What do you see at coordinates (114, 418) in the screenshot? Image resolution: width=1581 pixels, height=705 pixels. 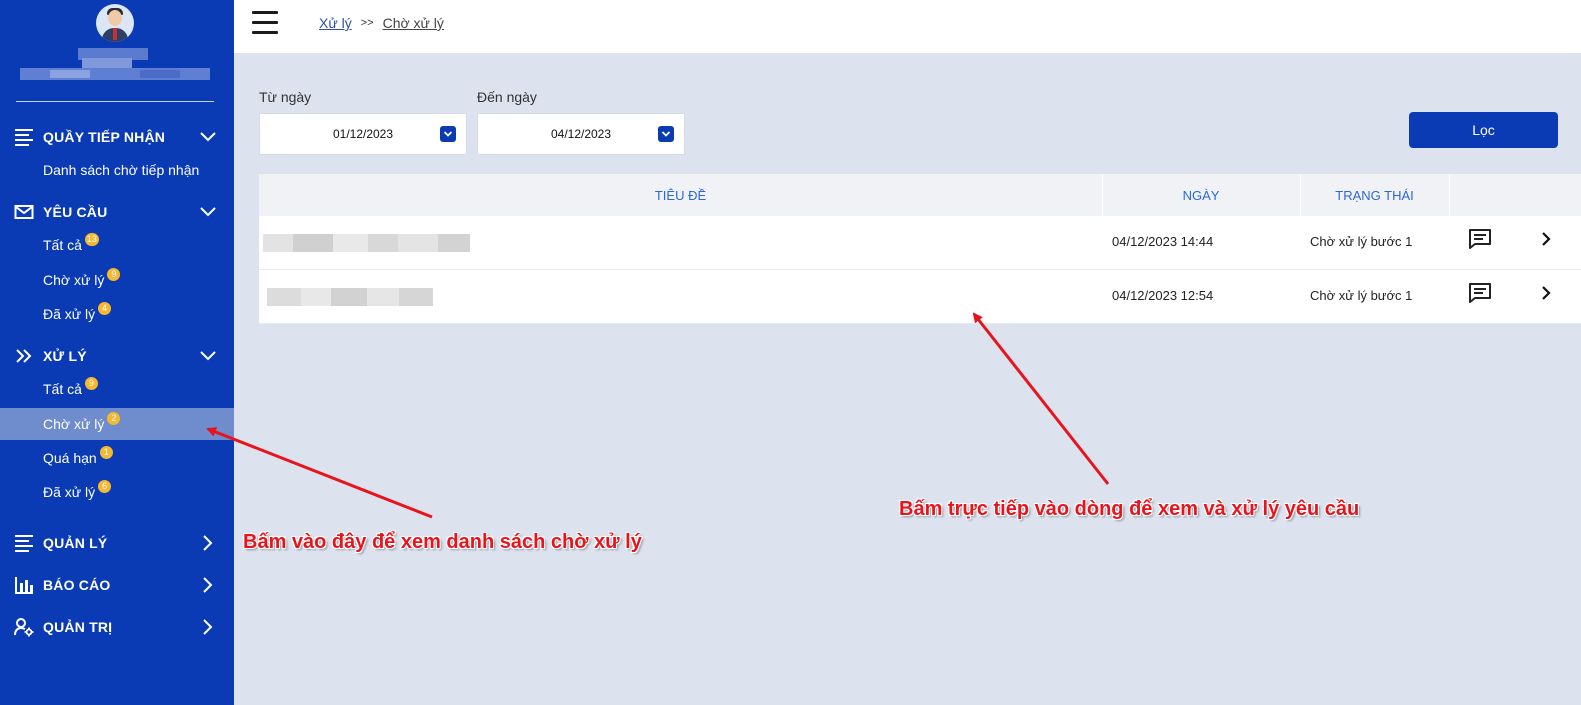 I see `count-badge: 2` at bounding box center [114, 418].